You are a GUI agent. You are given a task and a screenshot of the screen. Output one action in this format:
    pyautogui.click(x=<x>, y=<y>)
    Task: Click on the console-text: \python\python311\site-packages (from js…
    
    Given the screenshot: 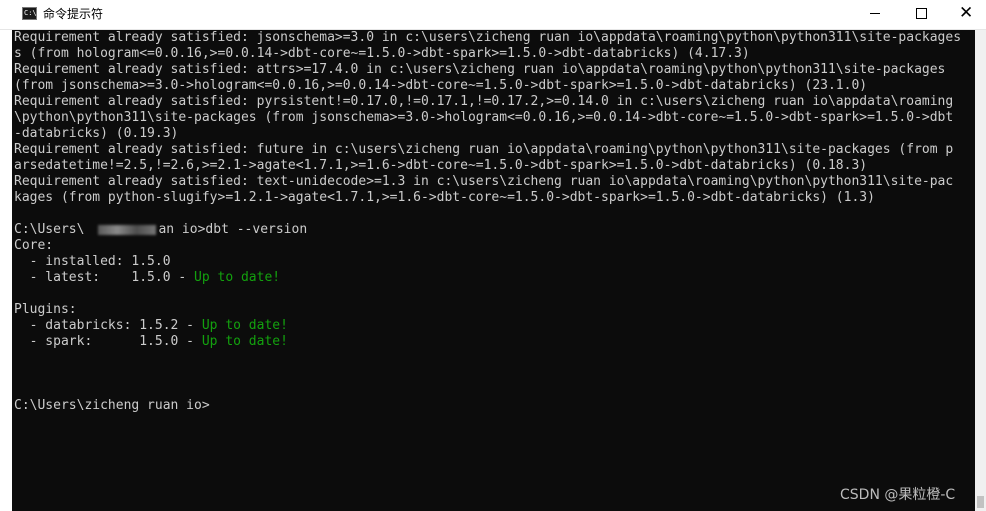 What is the action you would take?
    pyautogui.click(x=484, y=117)
    